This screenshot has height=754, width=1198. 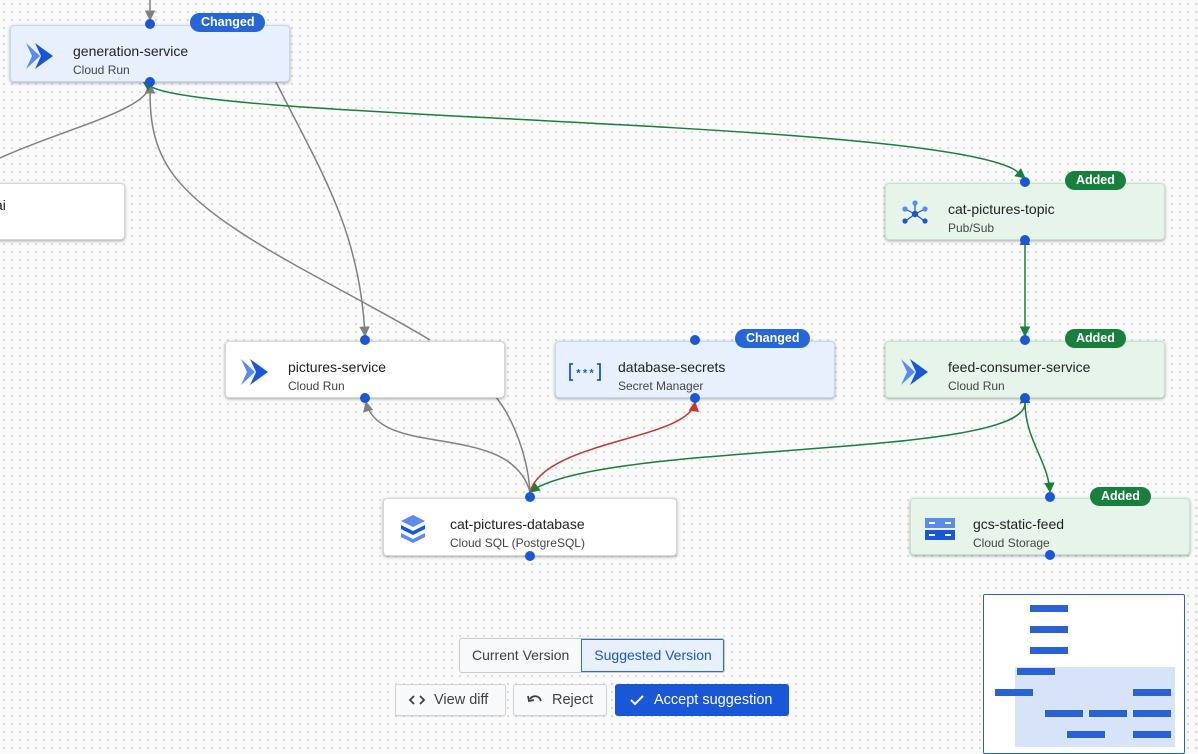 I want to click on accept-suggestion-button: Accept suggestion, so click(x=702, y=700).